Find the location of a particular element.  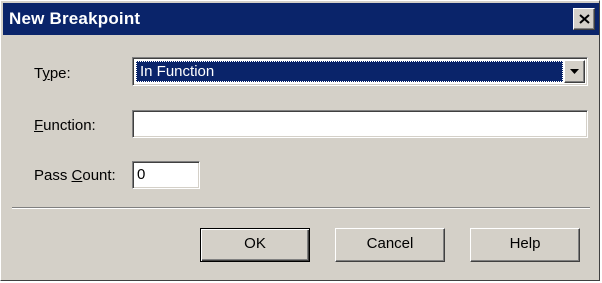

type-dropdown: In Function is located at coordinates (360, 71).